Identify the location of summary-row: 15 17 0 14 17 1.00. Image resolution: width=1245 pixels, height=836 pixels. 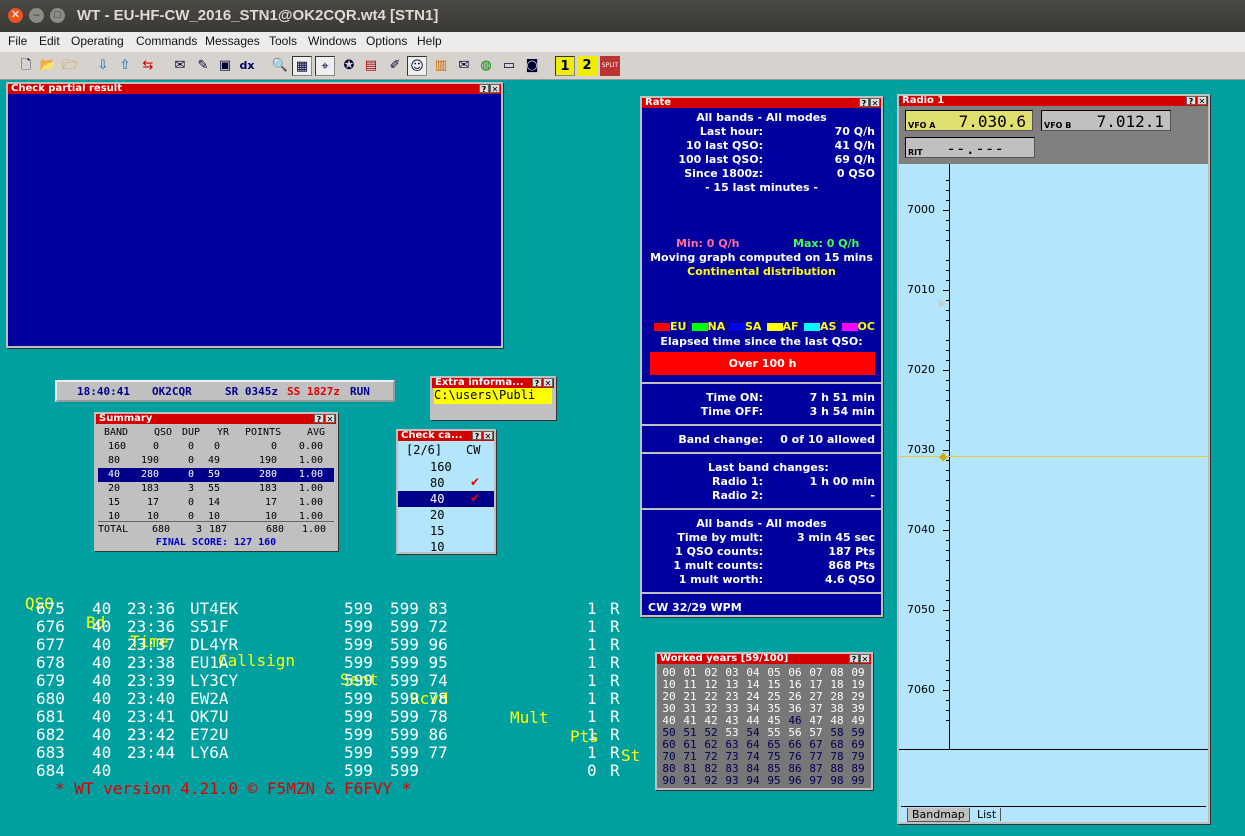
(216, 503).